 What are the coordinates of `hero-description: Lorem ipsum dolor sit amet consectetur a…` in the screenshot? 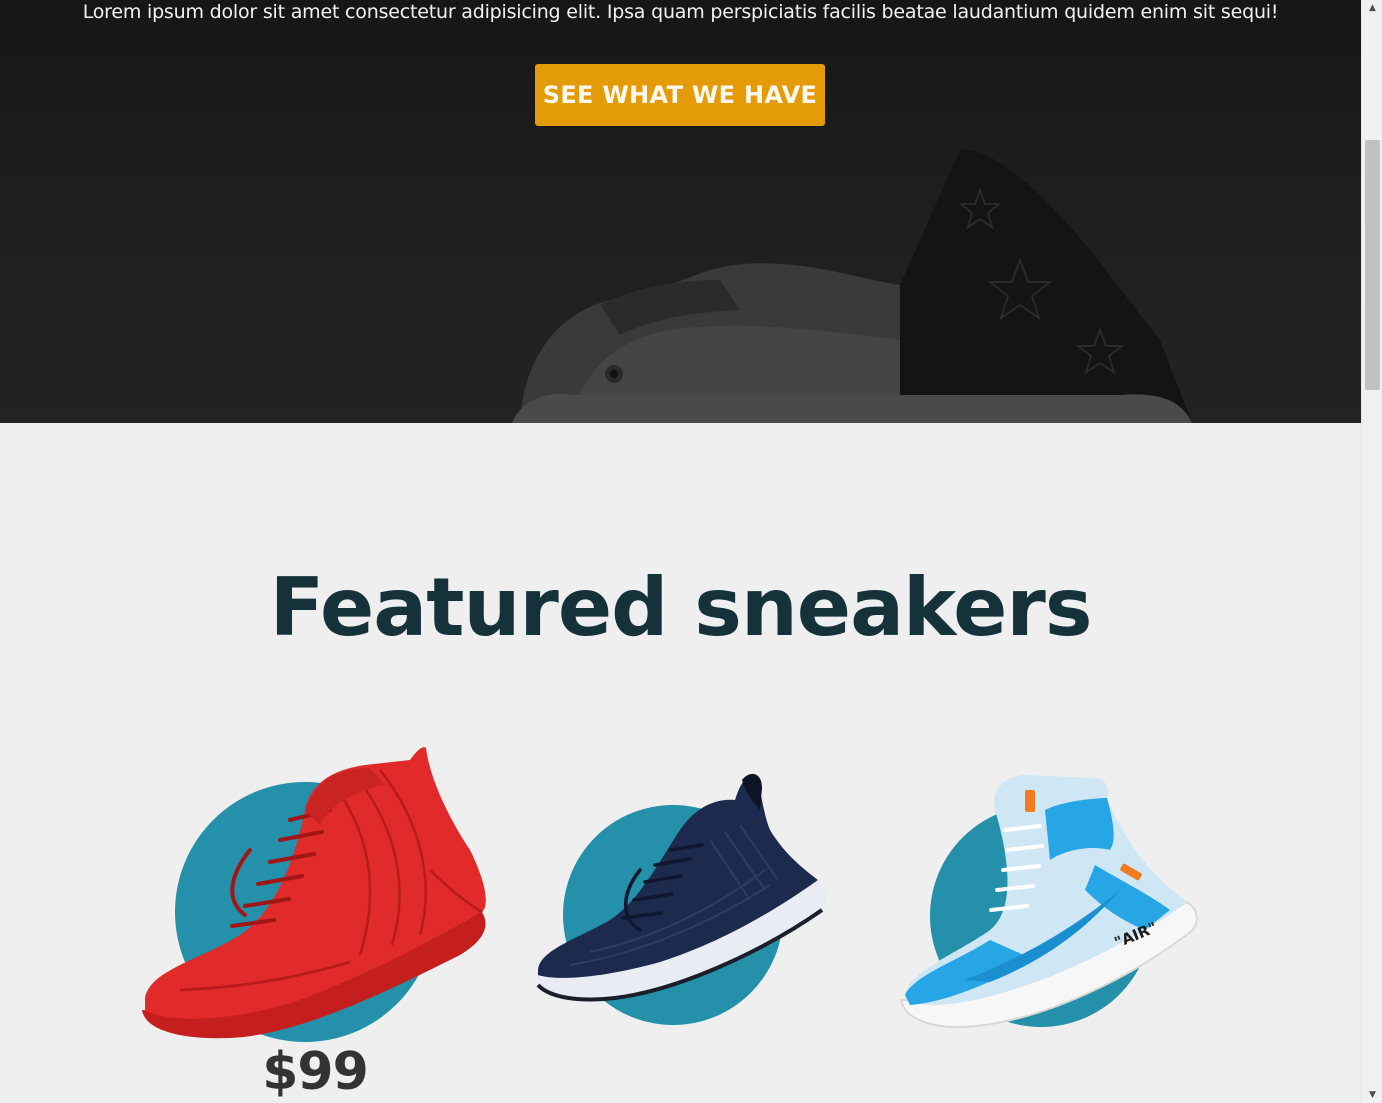 It's located at (680, 12).